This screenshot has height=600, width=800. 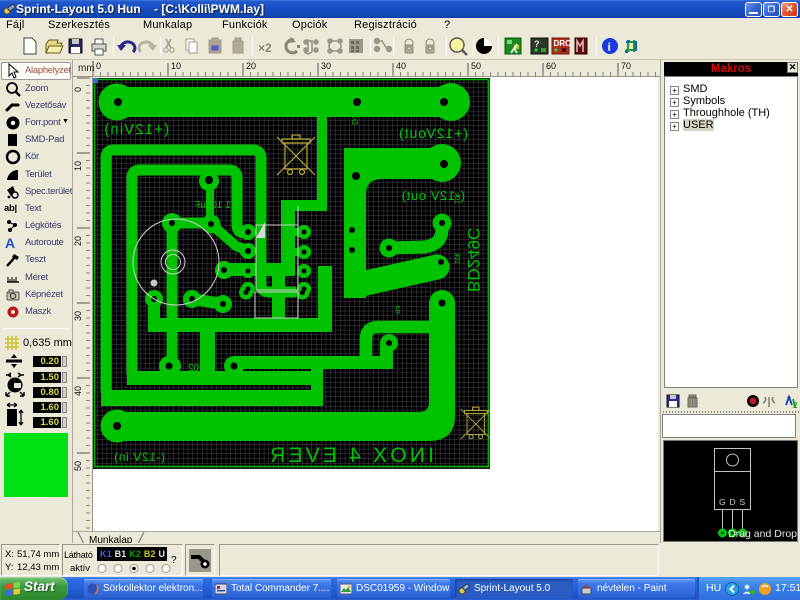 I want to click on svg-text: D, so click(x=733, y=502).